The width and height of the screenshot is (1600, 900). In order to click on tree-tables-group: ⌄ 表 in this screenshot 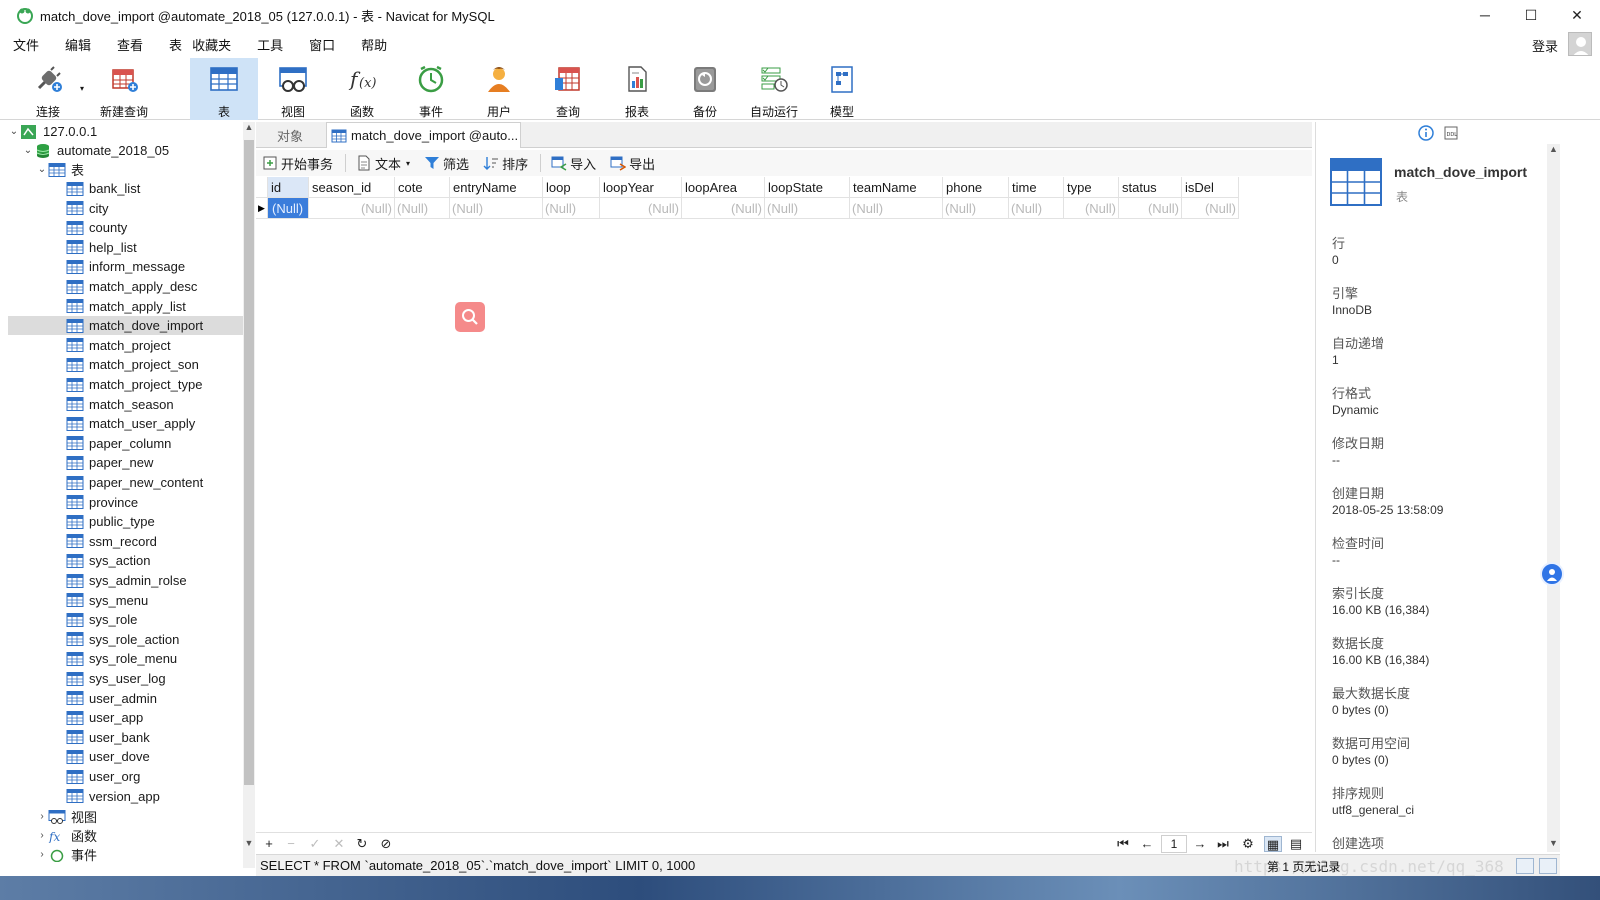, I will do `click(125, 169)`.